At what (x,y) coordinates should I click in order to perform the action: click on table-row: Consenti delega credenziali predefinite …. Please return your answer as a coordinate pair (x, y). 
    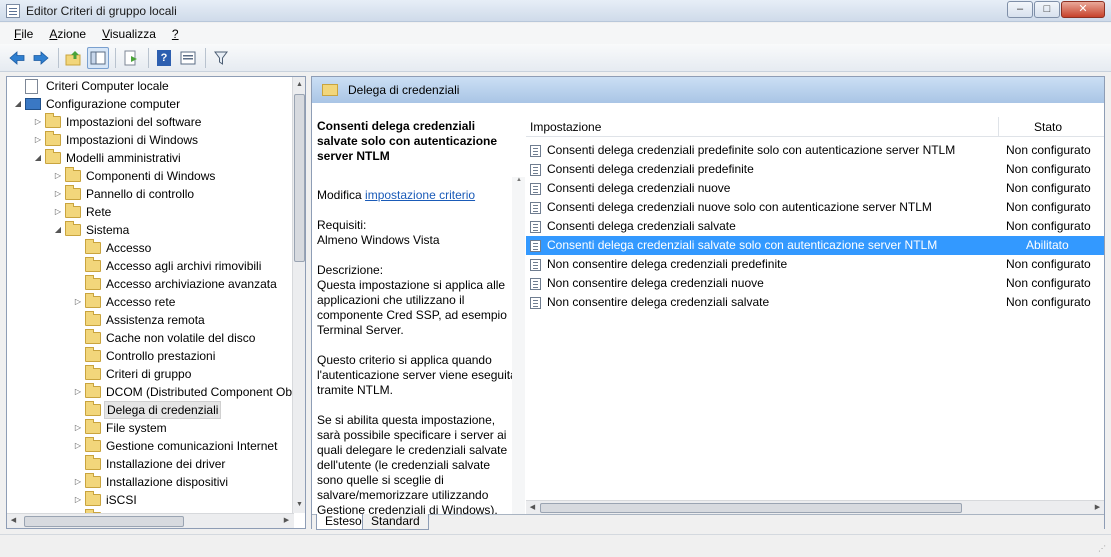
    Looking at the image, I should click on (815, 150).